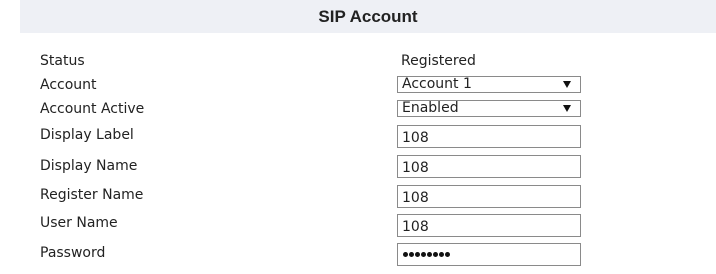  What do you see at coordinates (62, 61) in the screenshot?
I see `status-label: Status` at bounding box center [62, 61].